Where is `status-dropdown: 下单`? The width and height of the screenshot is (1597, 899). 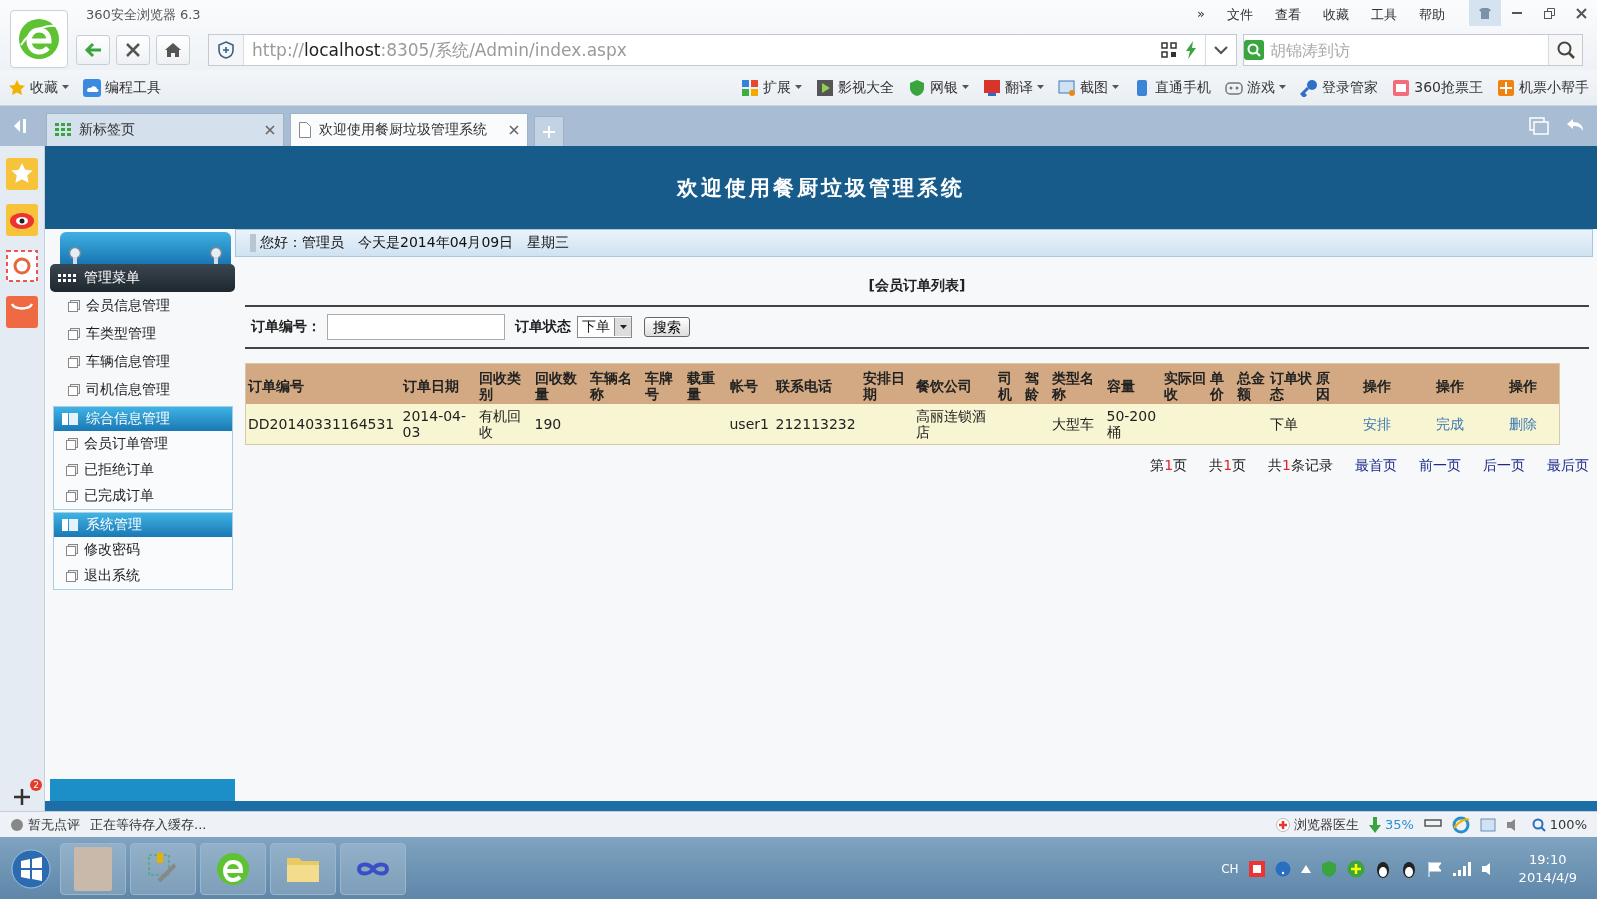
status-dropdown: 下单 is located at coordinates (604, 327).